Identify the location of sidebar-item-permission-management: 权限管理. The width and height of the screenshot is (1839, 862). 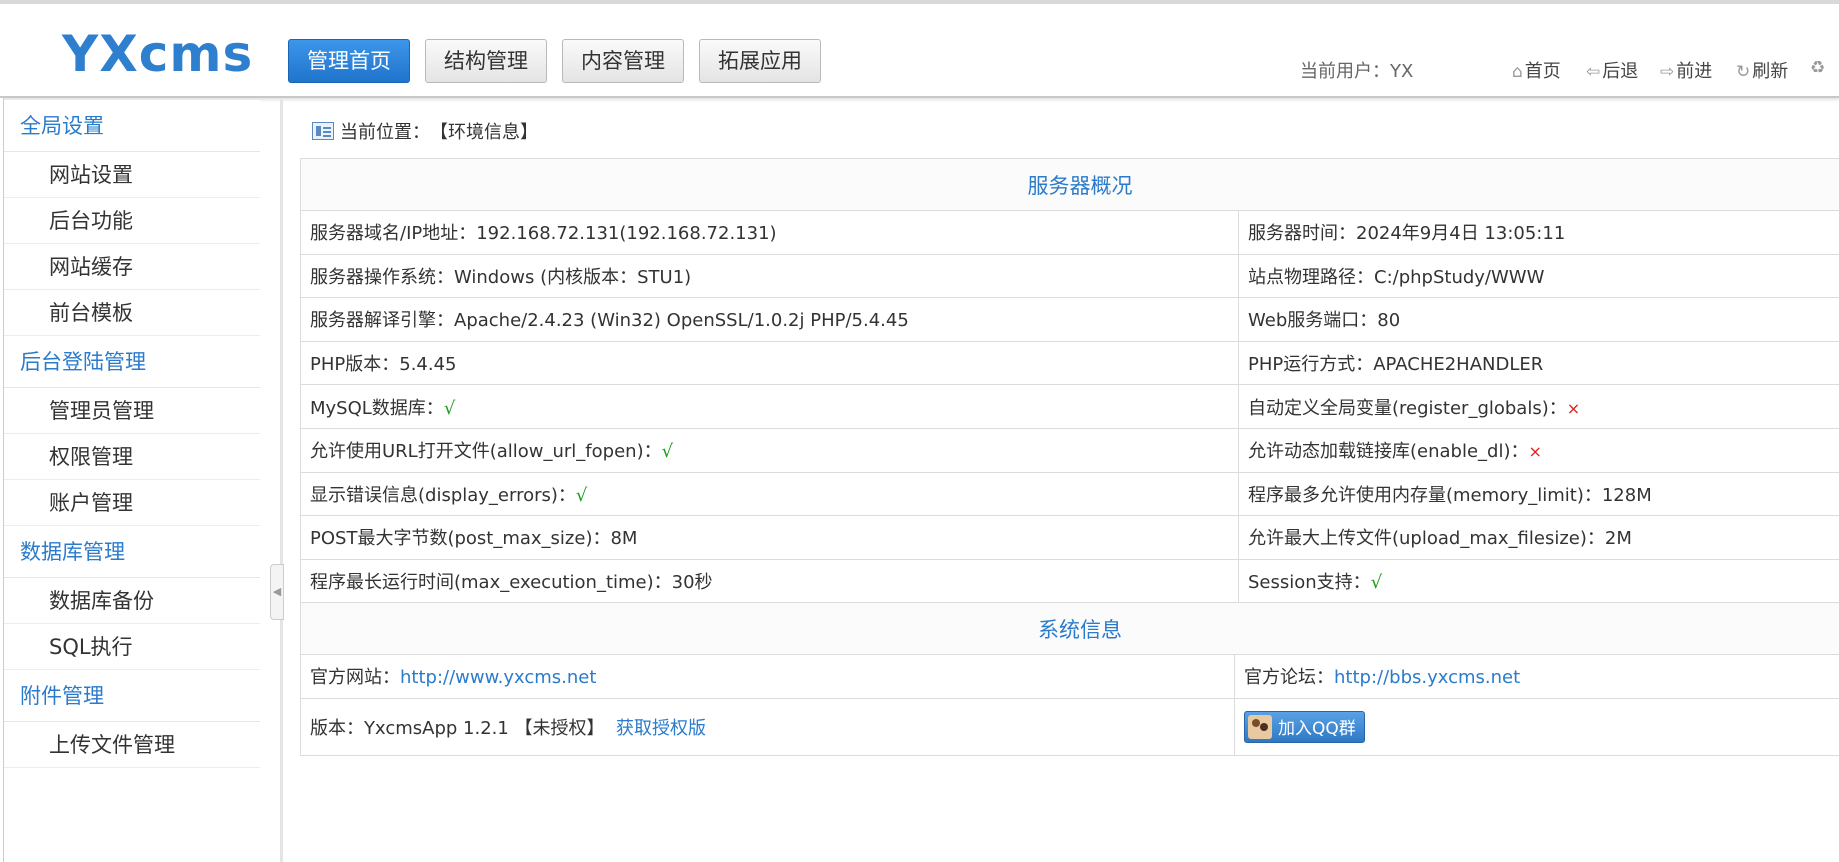
(132, 457).